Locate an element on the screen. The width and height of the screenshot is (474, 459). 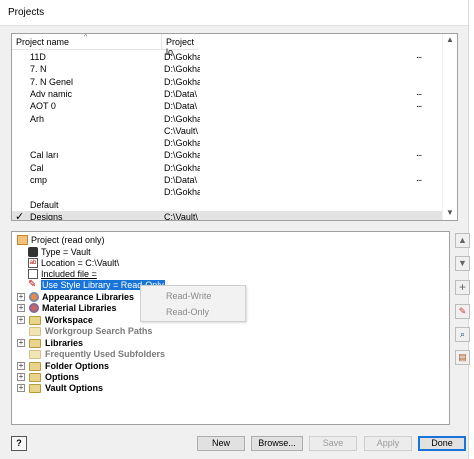
project-name: Cal is located at coordinates (37, 167).